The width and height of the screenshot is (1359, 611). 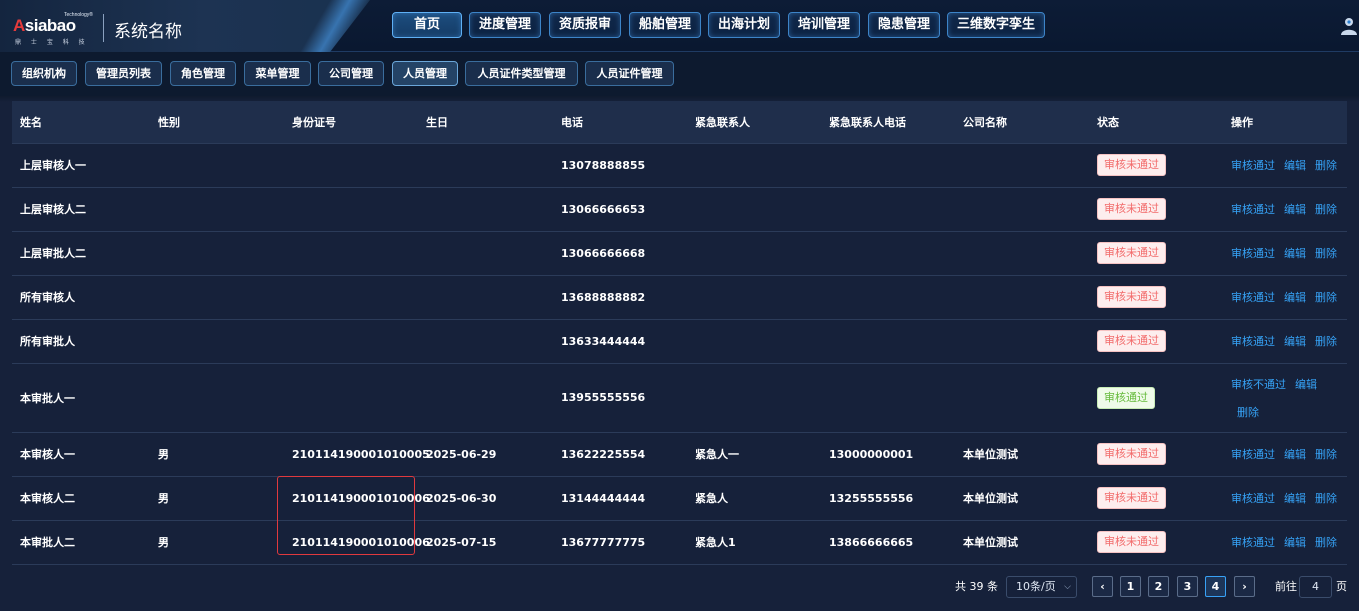 I want to click on tab-personnel-management: 人员管理, so click(x=425, y=73).